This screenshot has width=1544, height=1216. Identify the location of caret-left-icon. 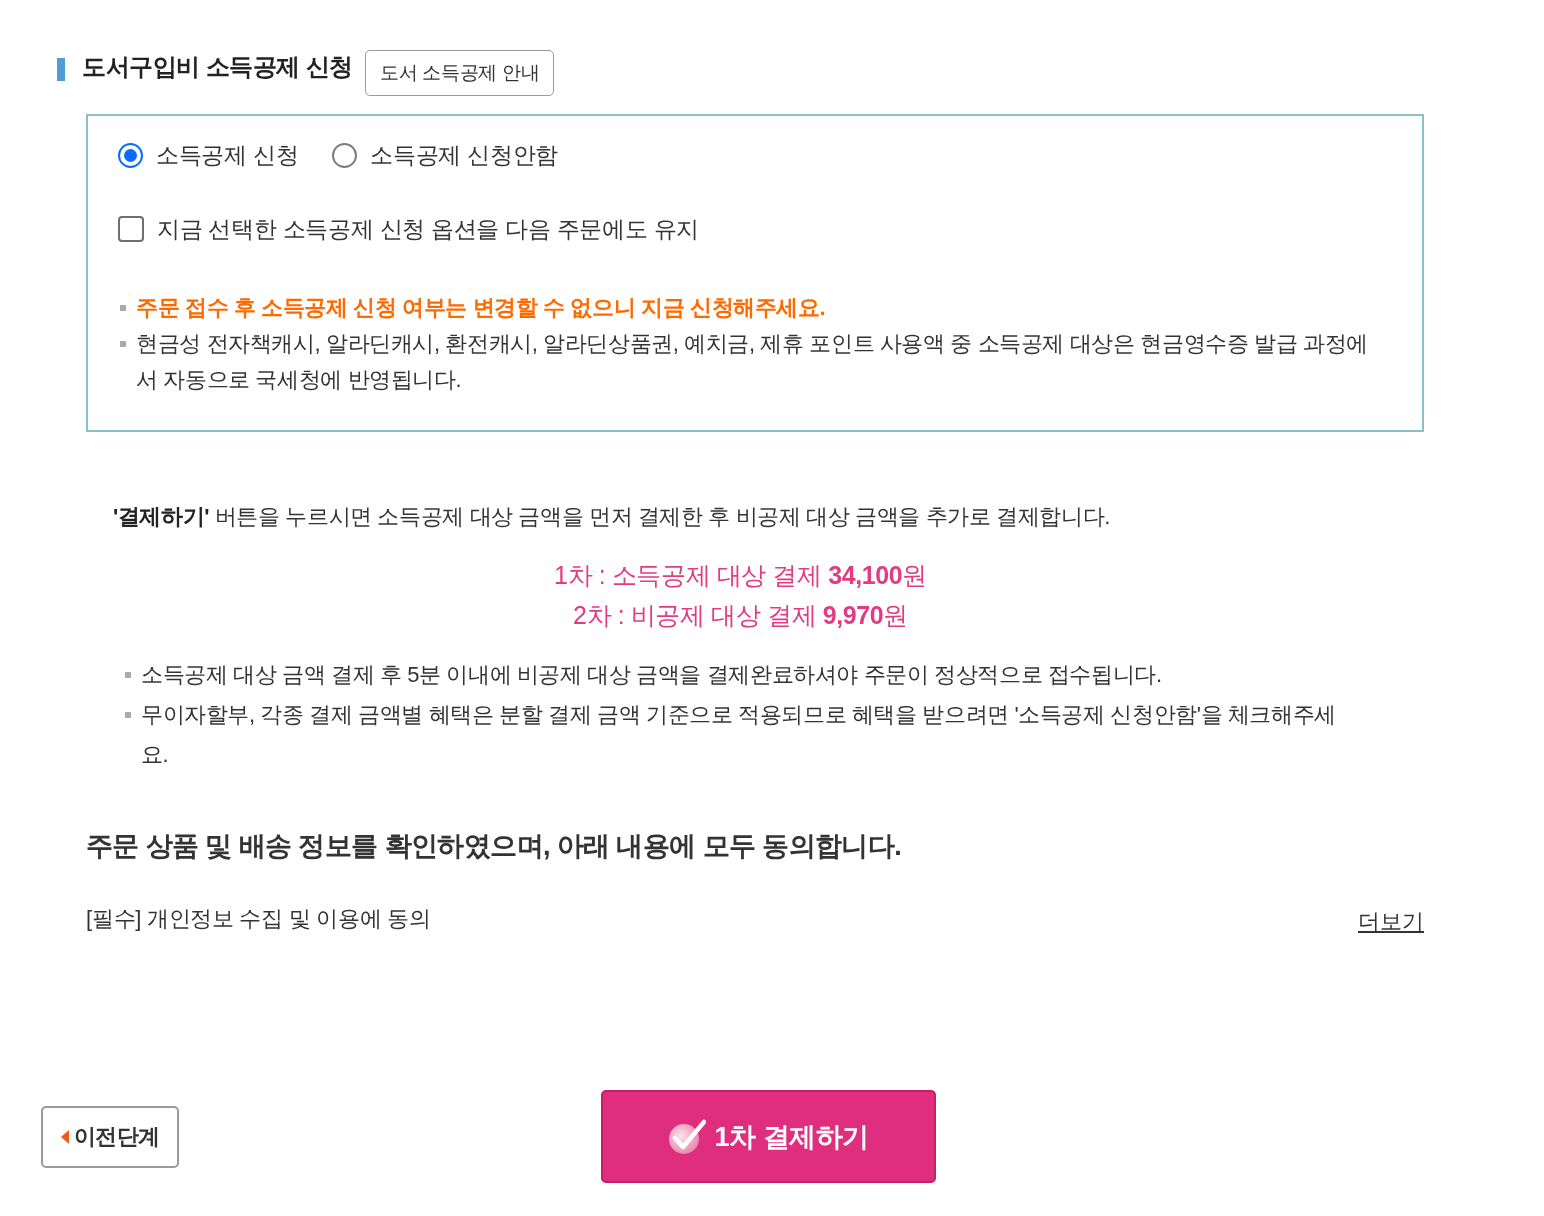
(64, 1136).